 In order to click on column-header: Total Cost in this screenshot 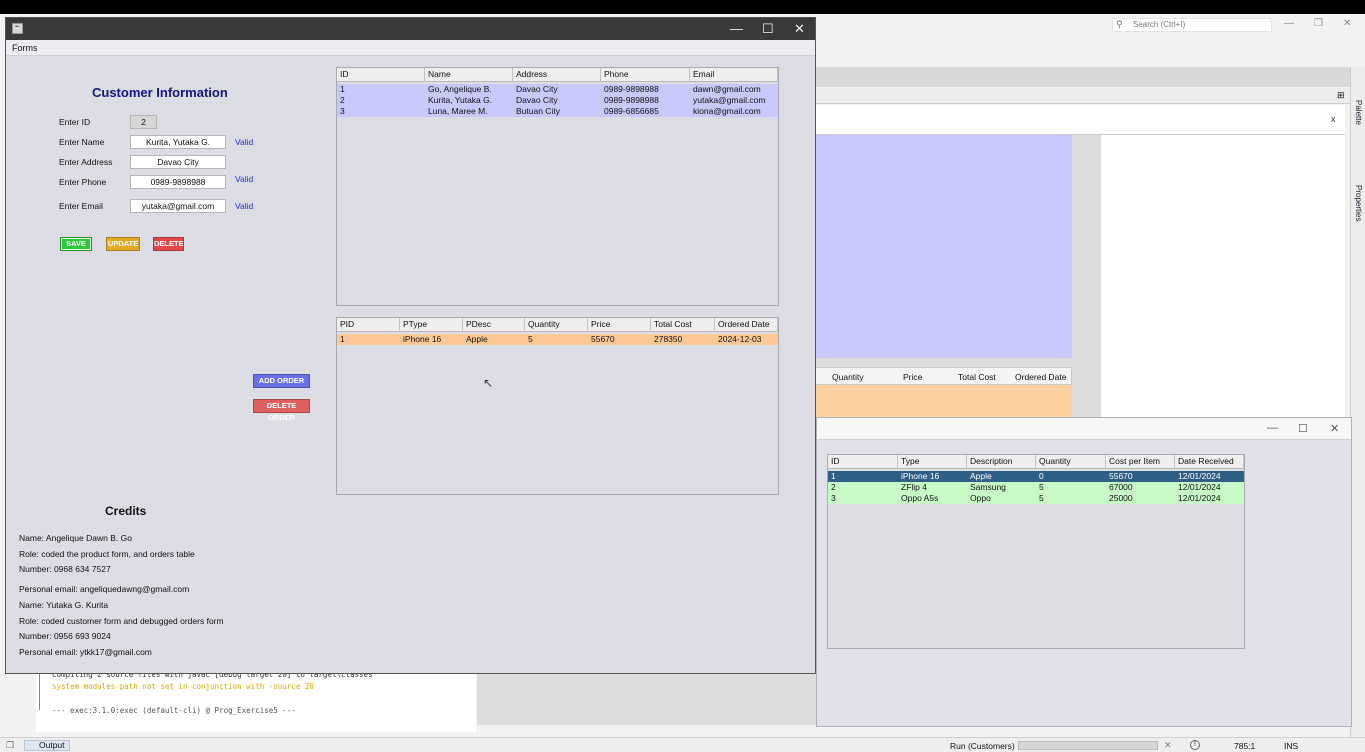, I will do `click(683, 325)`.